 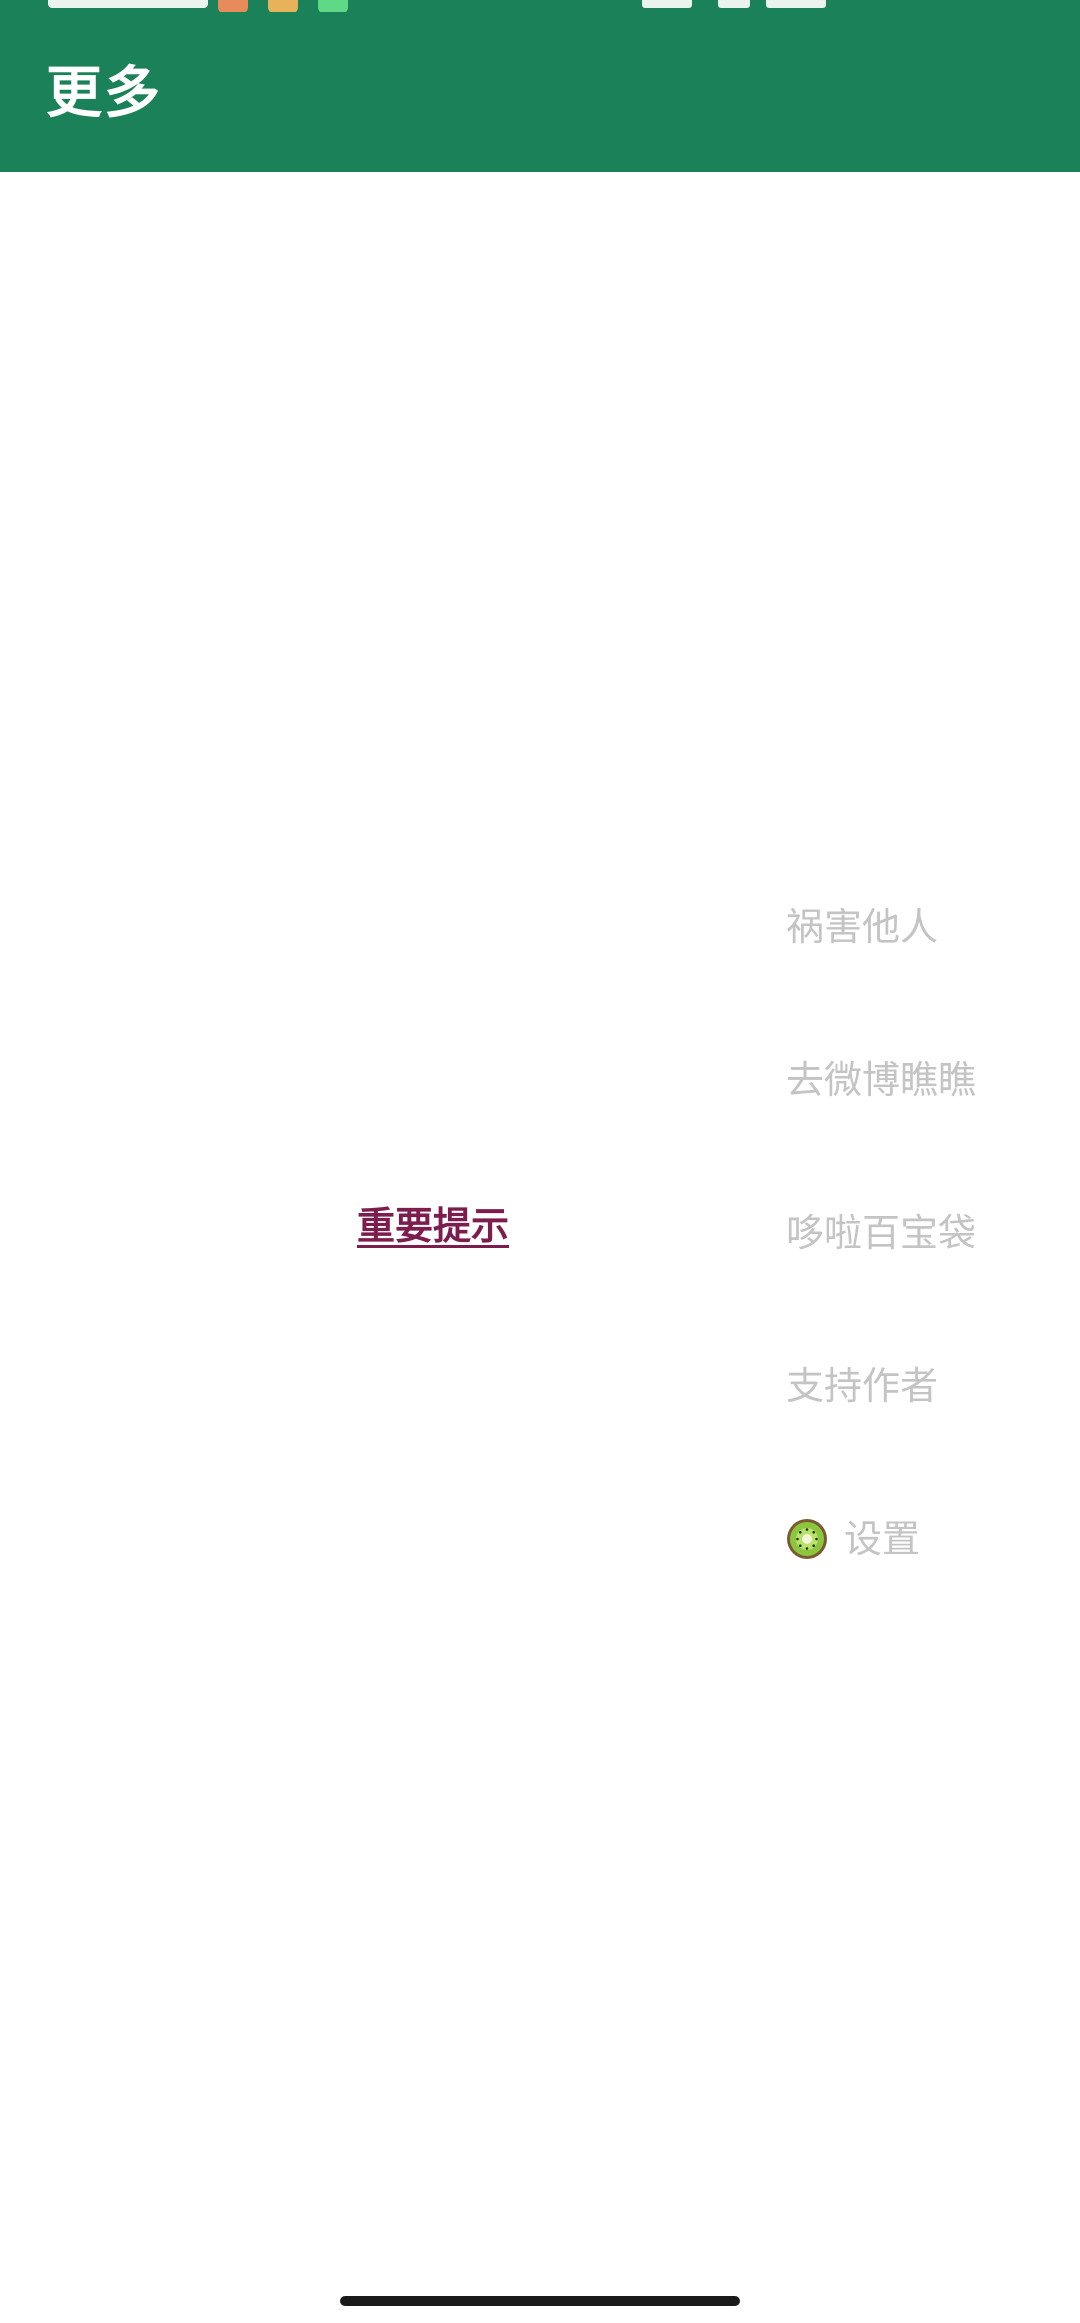 I want to click on status-clock, so click(x=128, y=4).